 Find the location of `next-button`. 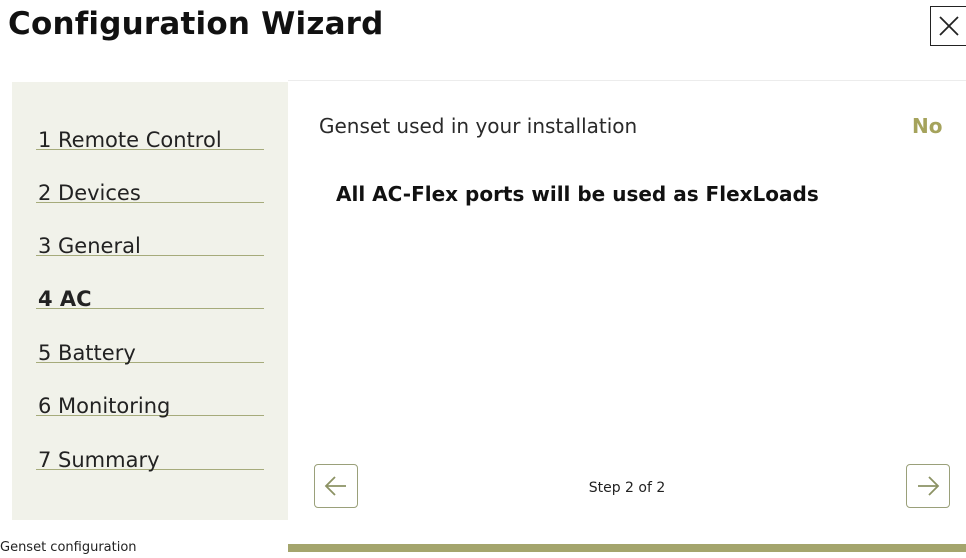

next-button is located at coordinates (928, 486).